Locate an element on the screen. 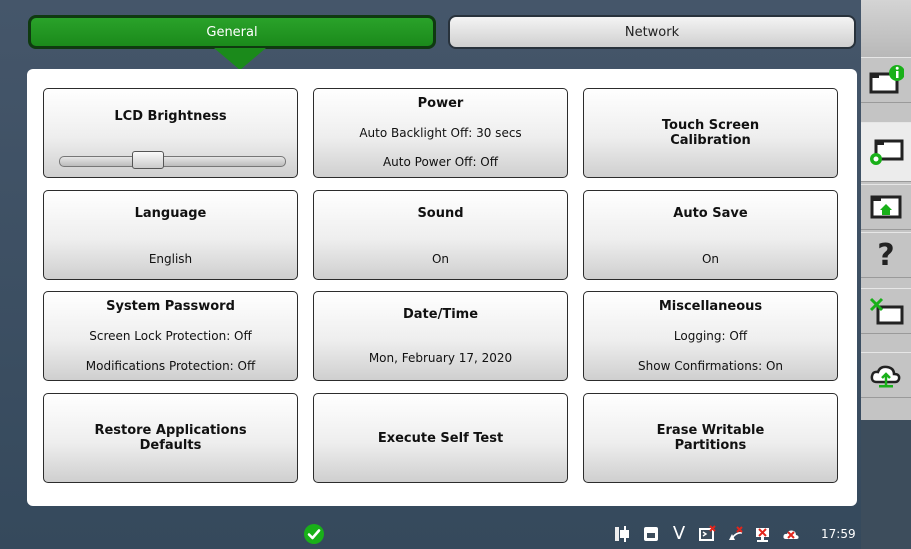  cloud-upload-icon is located at coordinates (885, 376).